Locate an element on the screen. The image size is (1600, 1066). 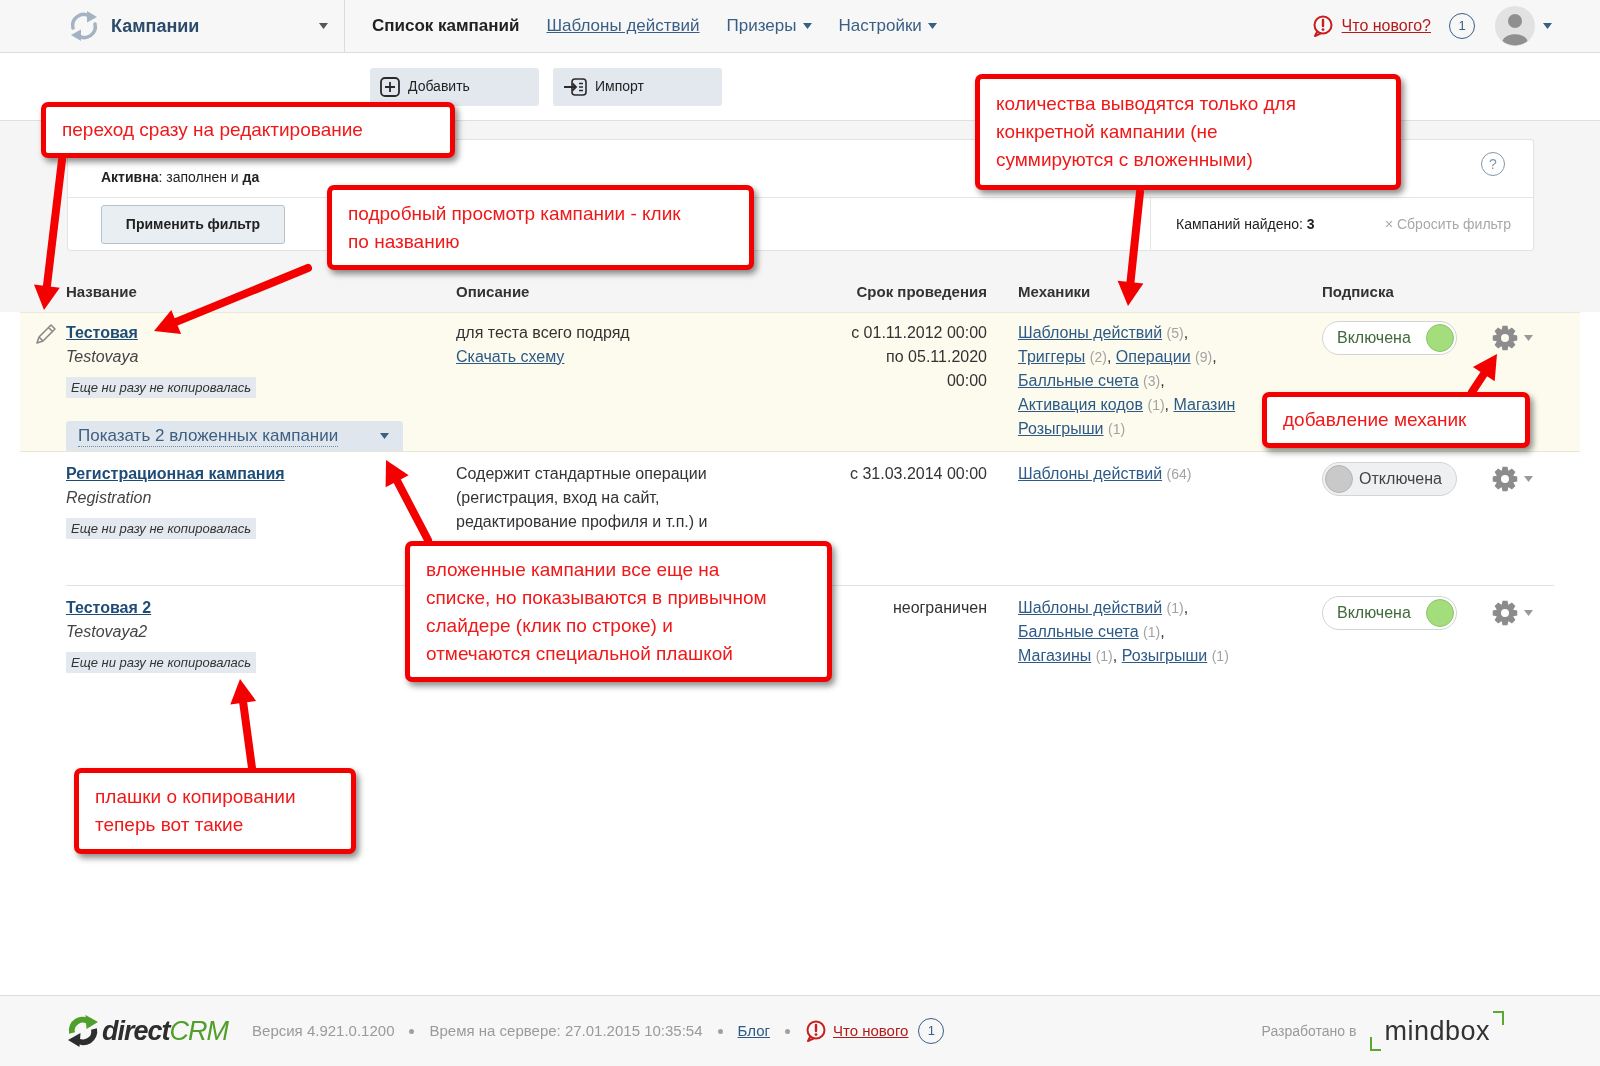
whats-new-link: Что нового is located at coordinates (870, 1031).